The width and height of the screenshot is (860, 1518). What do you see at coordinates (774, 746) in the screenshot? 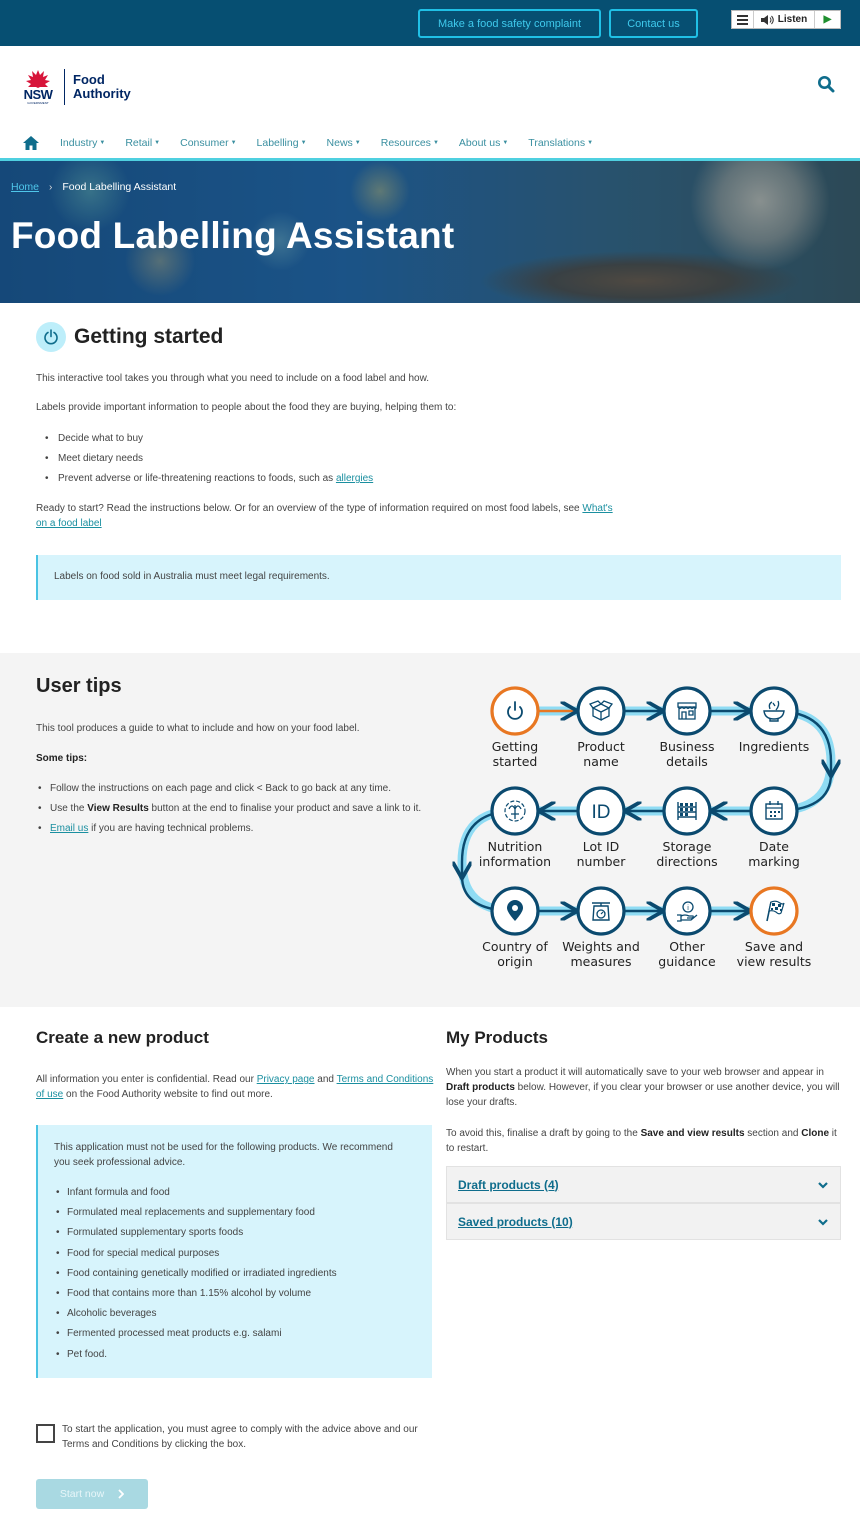
I see `flow-step-label: Ingredients` at bounding box center [774, 746].